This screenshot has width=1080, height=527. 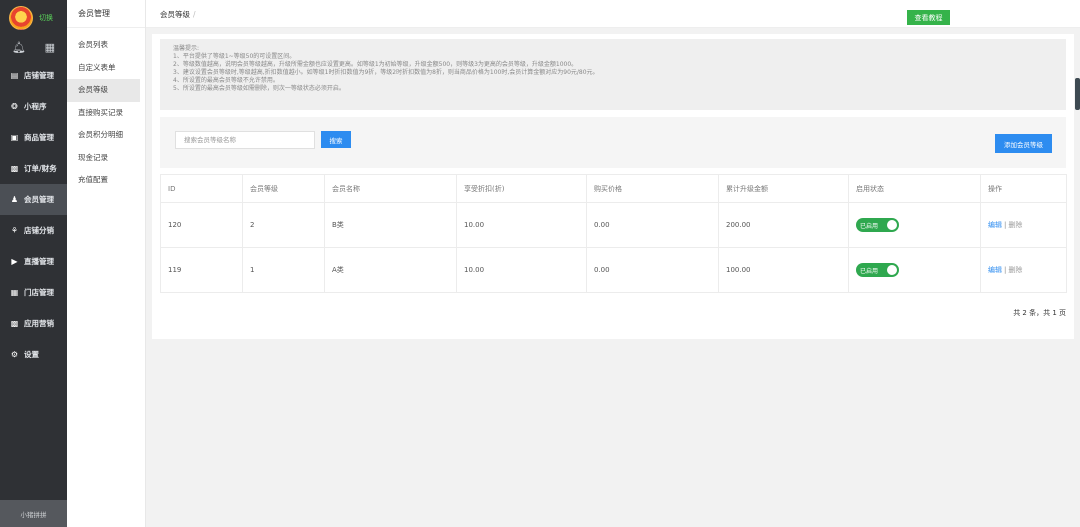 I want to click on col-header-actions: 操作, so click(x=1023, y=188).